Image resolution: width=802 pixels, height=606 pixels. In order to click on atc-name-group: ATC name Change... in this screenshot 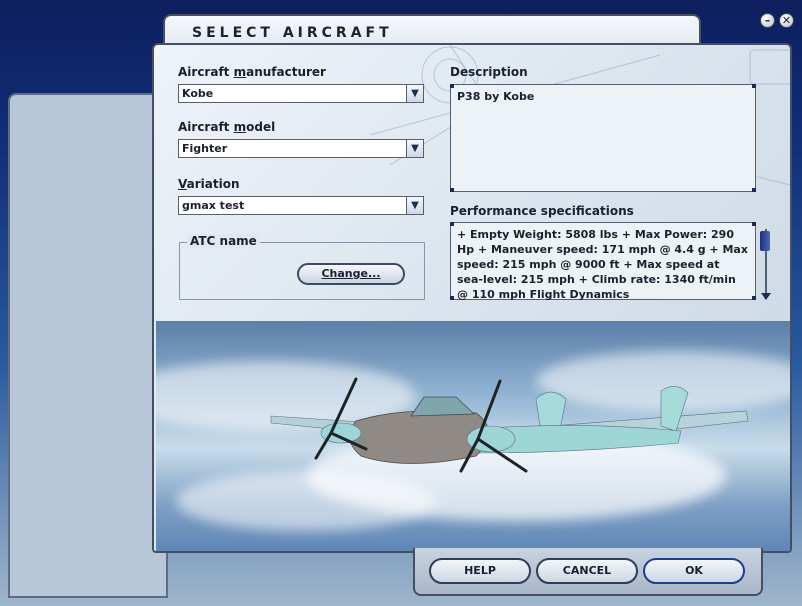, I will do `click(302, 267)`.